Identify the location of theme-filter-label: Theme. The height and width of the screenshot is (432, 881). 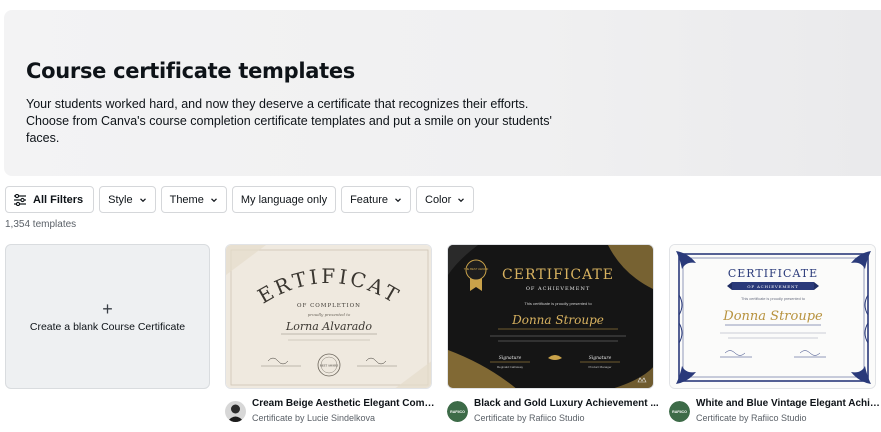
(186, 199).